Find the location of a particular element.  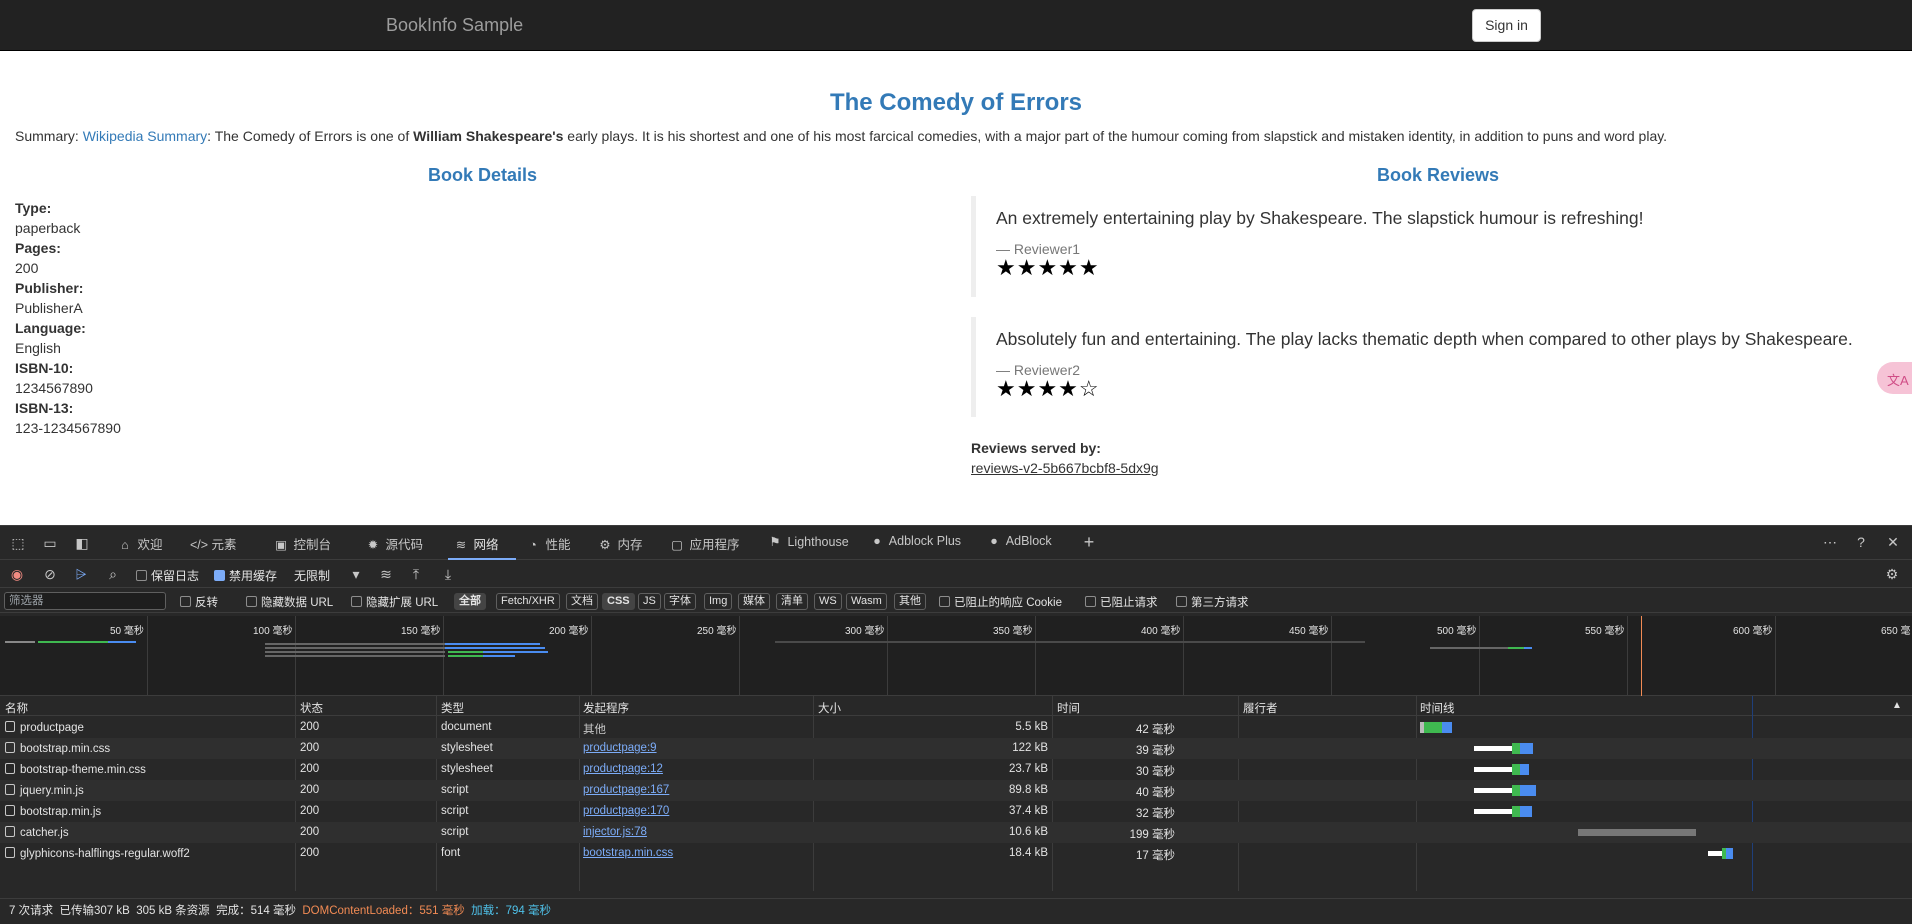

preserve-log-checkbox: 保留日志 is located at coordinates (167, 575).